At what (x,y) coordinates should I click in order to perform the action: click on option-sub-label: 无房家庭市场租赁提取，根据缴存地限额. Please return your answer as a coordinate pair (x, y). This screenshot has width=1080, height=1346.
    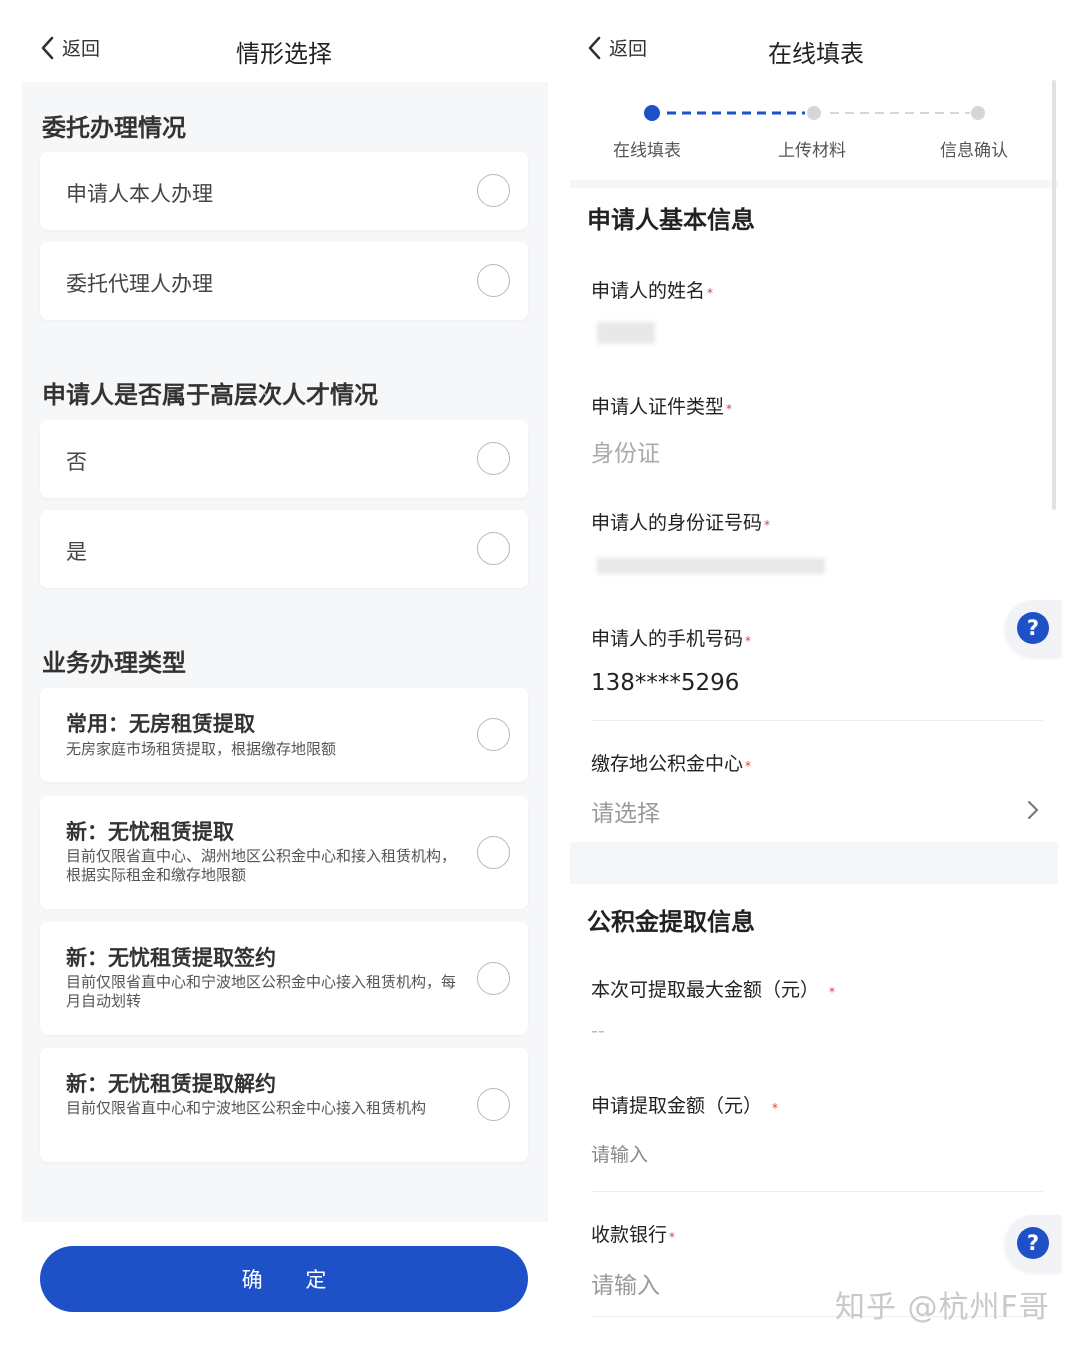
    Looking at the image, I should click on (201, 749).